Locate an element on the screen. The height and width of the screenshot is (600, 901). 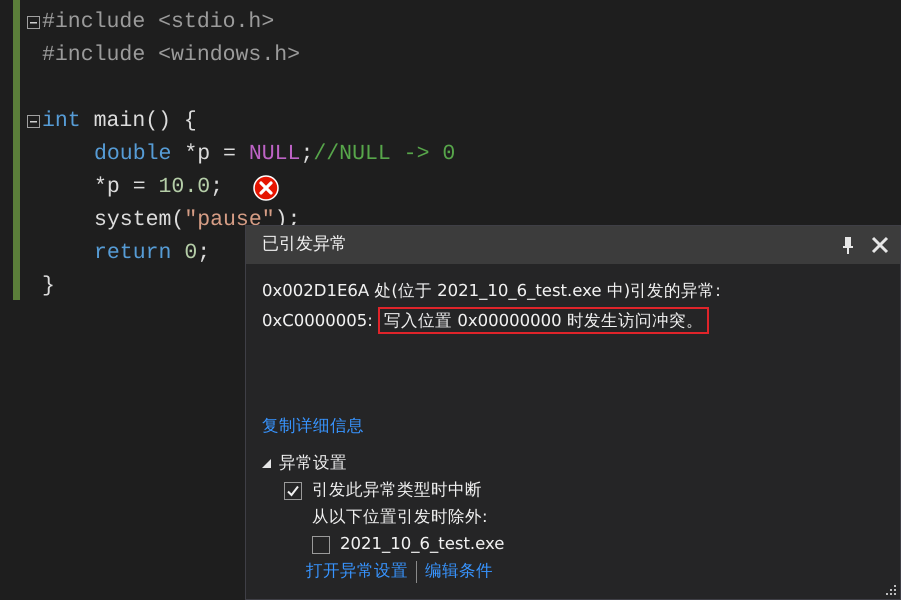
copy-details-link: 复制详细信息 is located at coordinates (313, 425).